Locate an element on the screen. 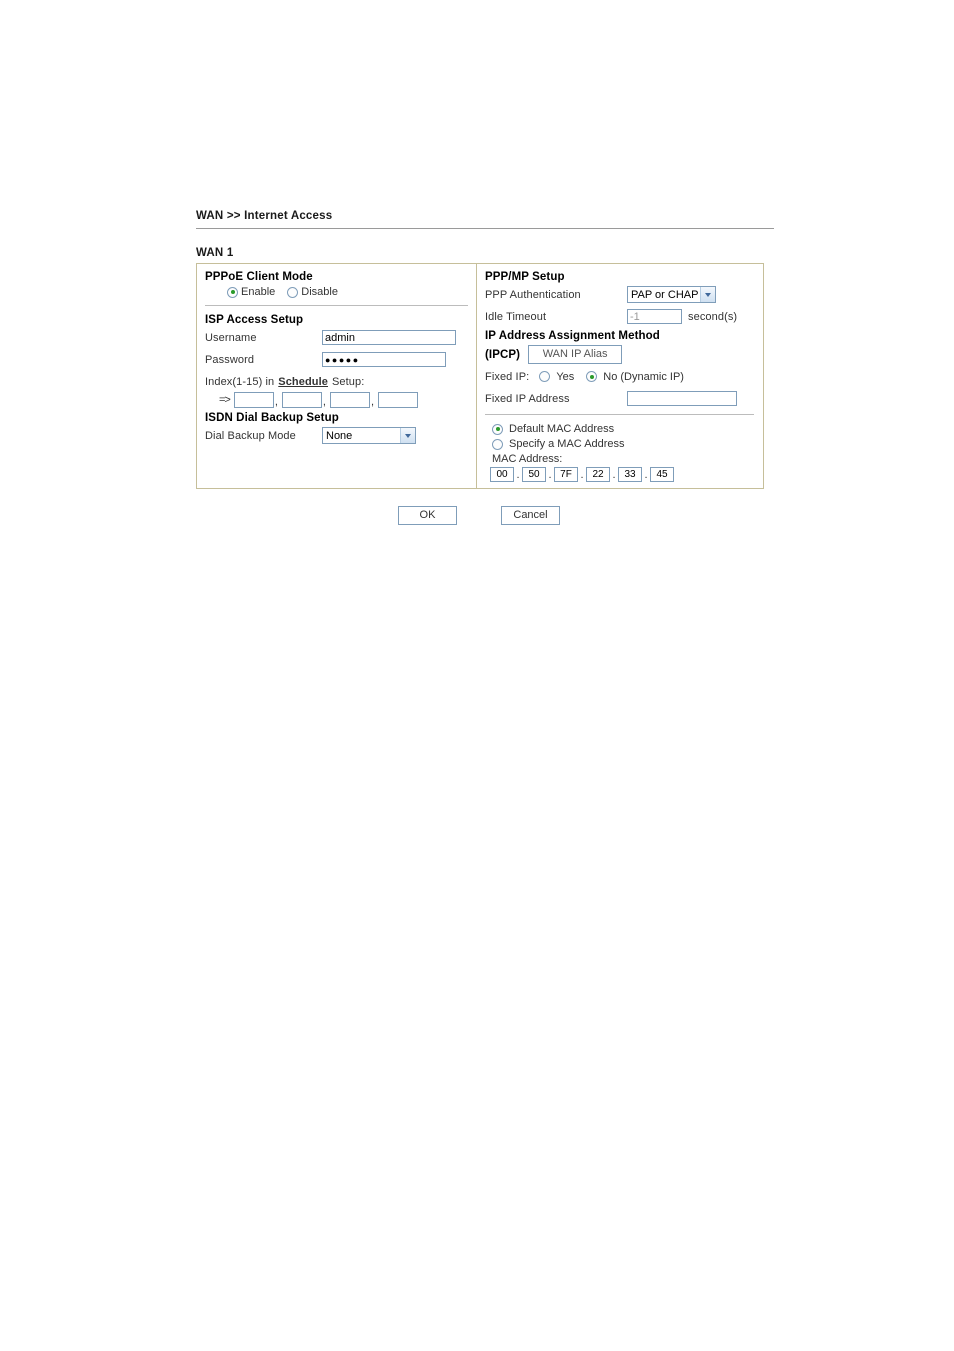  schedule-label-row: Index(1-15) in Schedule Setup: is located at coordinates (336, 381).